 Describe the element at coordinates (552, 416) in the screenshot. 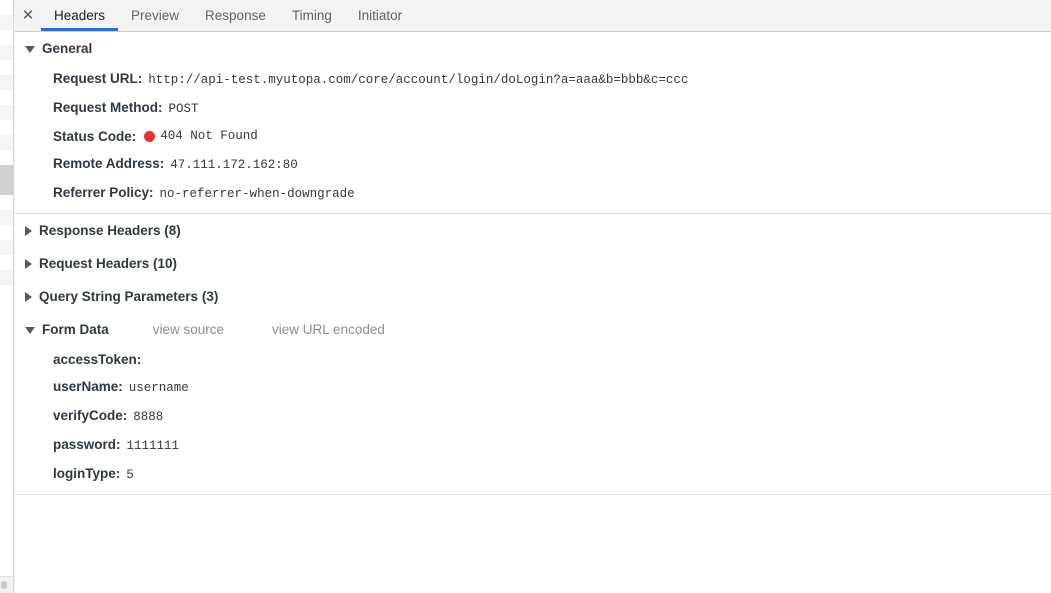

I see `row-verify-code: verifyCode: 8888` at that location.